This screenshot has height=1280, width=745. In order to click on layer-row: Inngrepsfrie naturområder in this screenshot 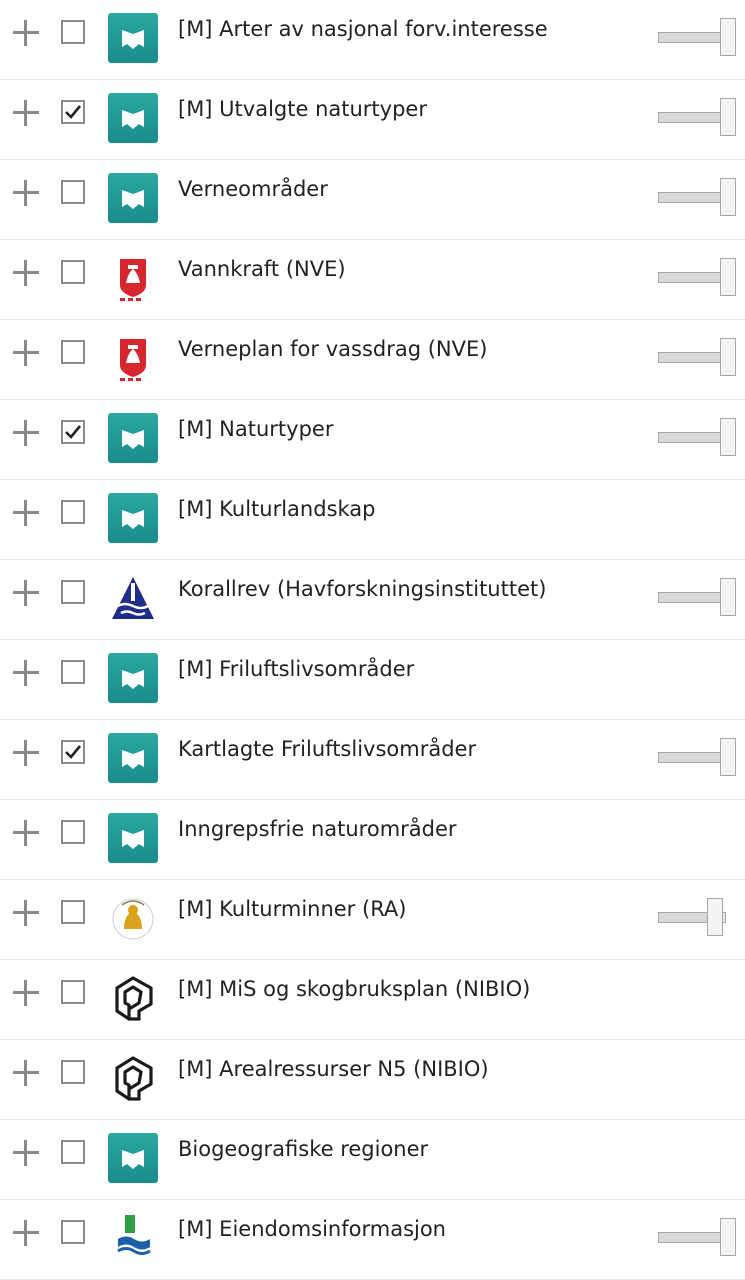, I will do `click(372, 840)`.